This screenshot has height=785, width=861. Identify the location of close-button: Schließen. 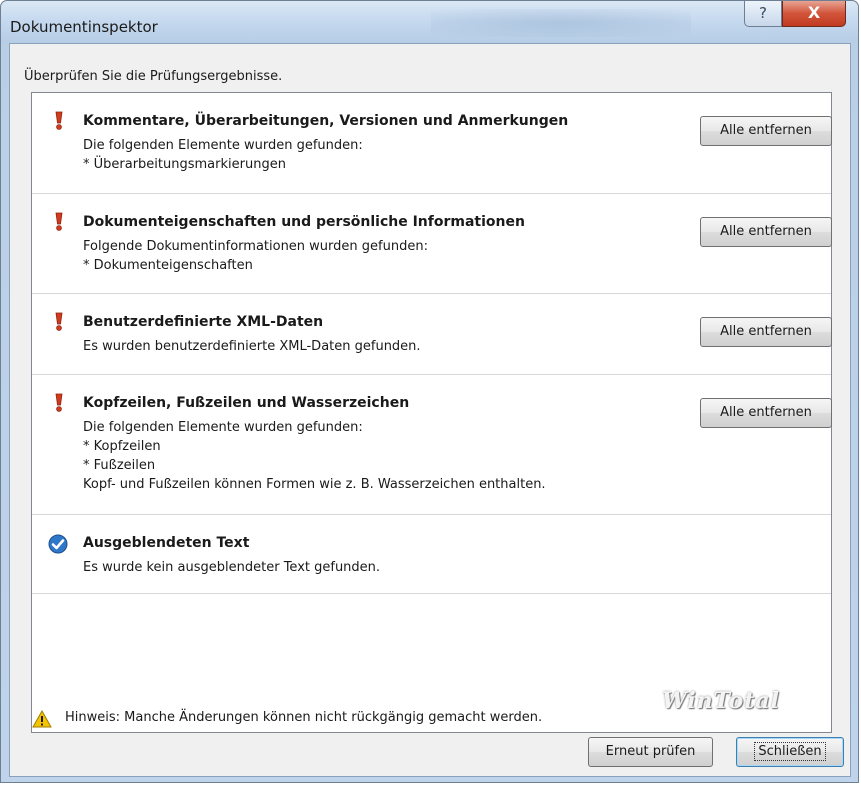
(790, 752).